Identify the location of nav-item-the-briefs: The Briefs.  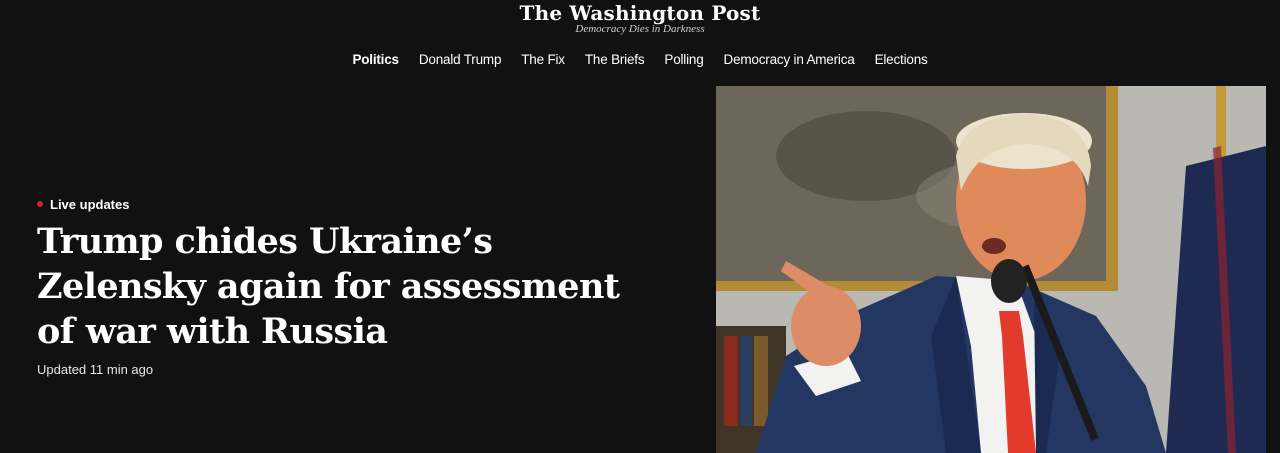
(615, 60).